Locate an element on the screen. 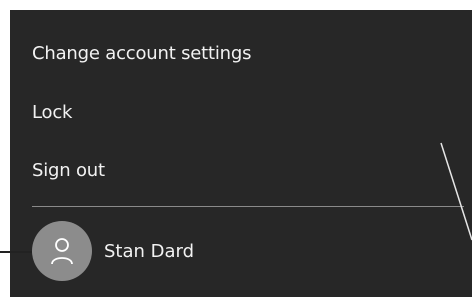 The width and height of the screenshot is (472, 297). change-account-settings-item: Change account settings is located at coordinates (141, 53).